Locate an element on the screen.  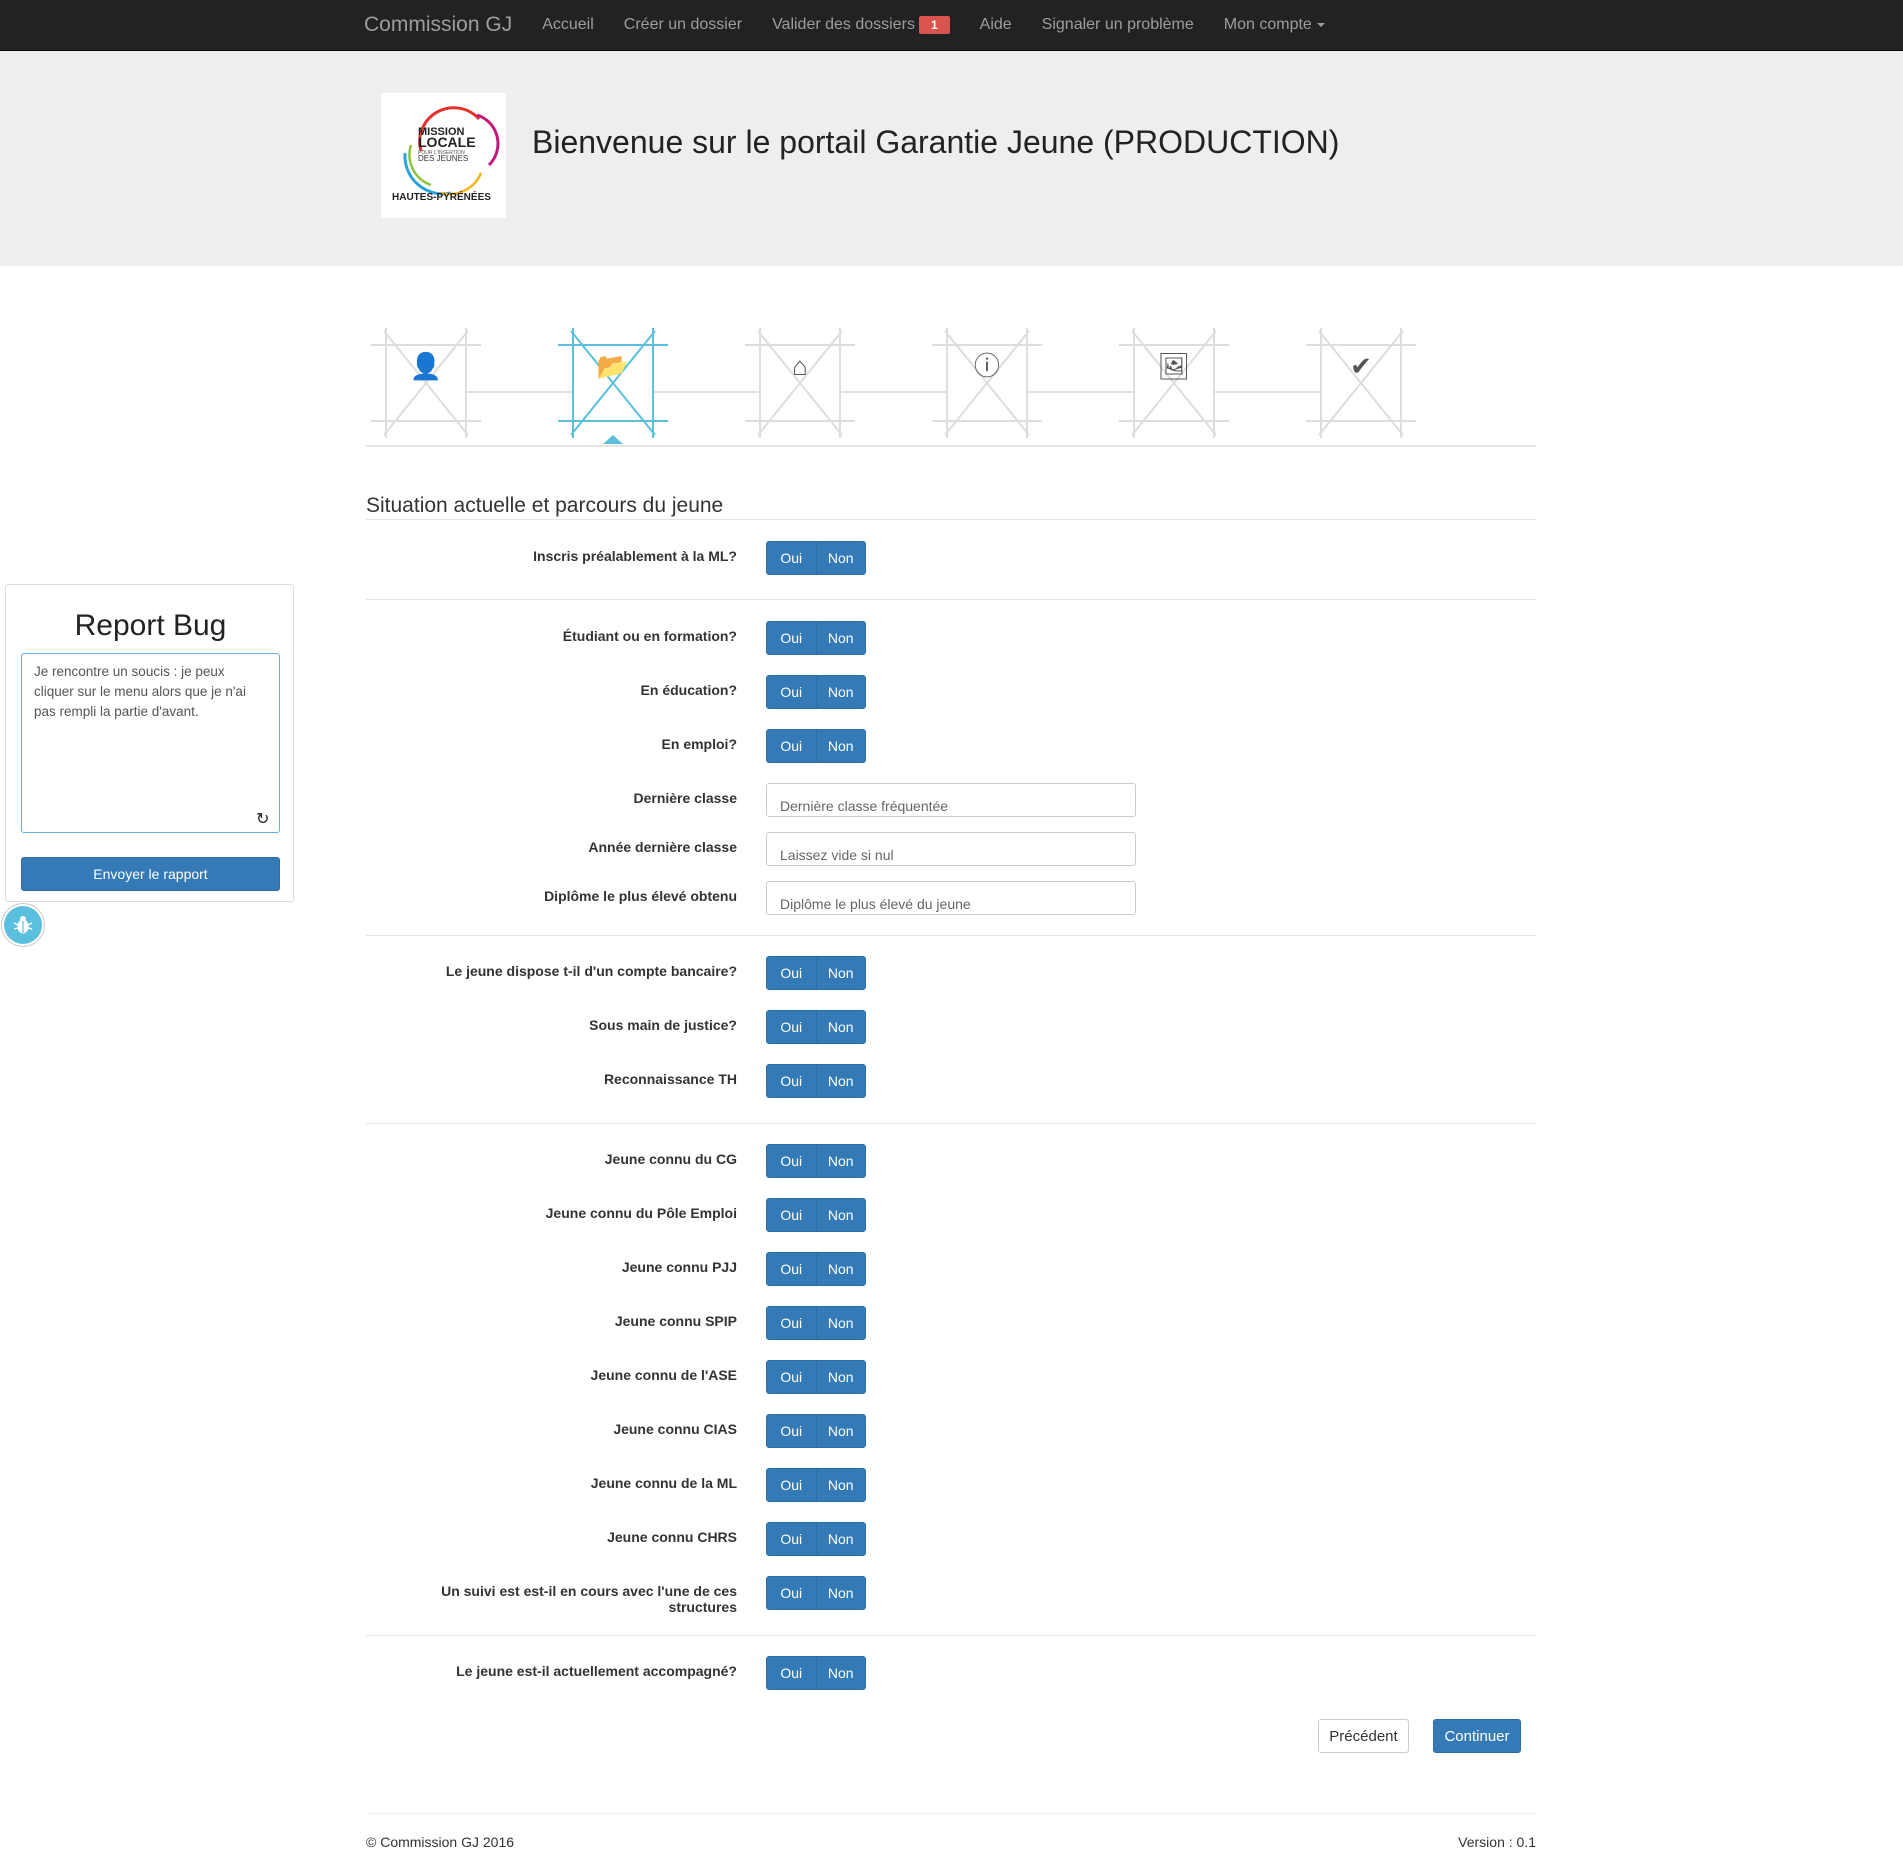
wizard-baseline is located at coordinates (951, 446).